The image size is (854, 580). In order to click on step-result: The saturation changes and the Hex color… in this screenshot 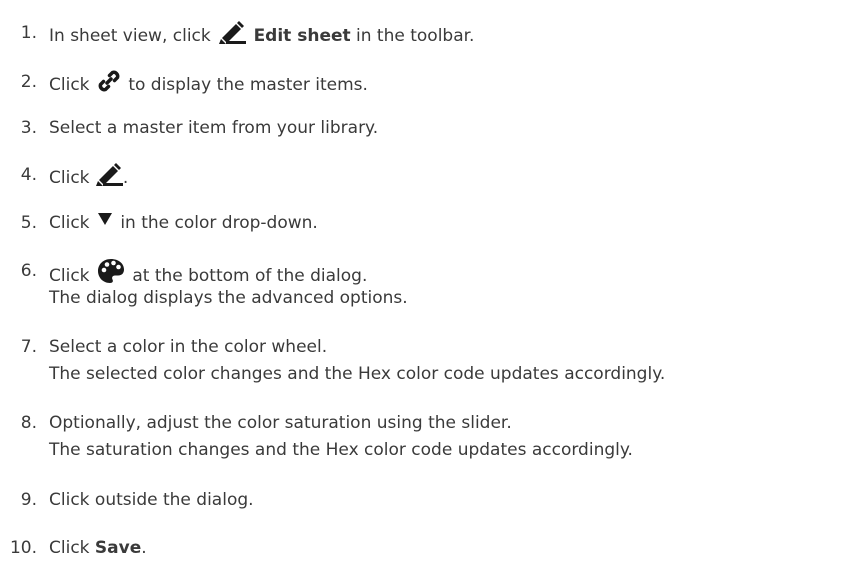, I will do `click(341, 450)`.